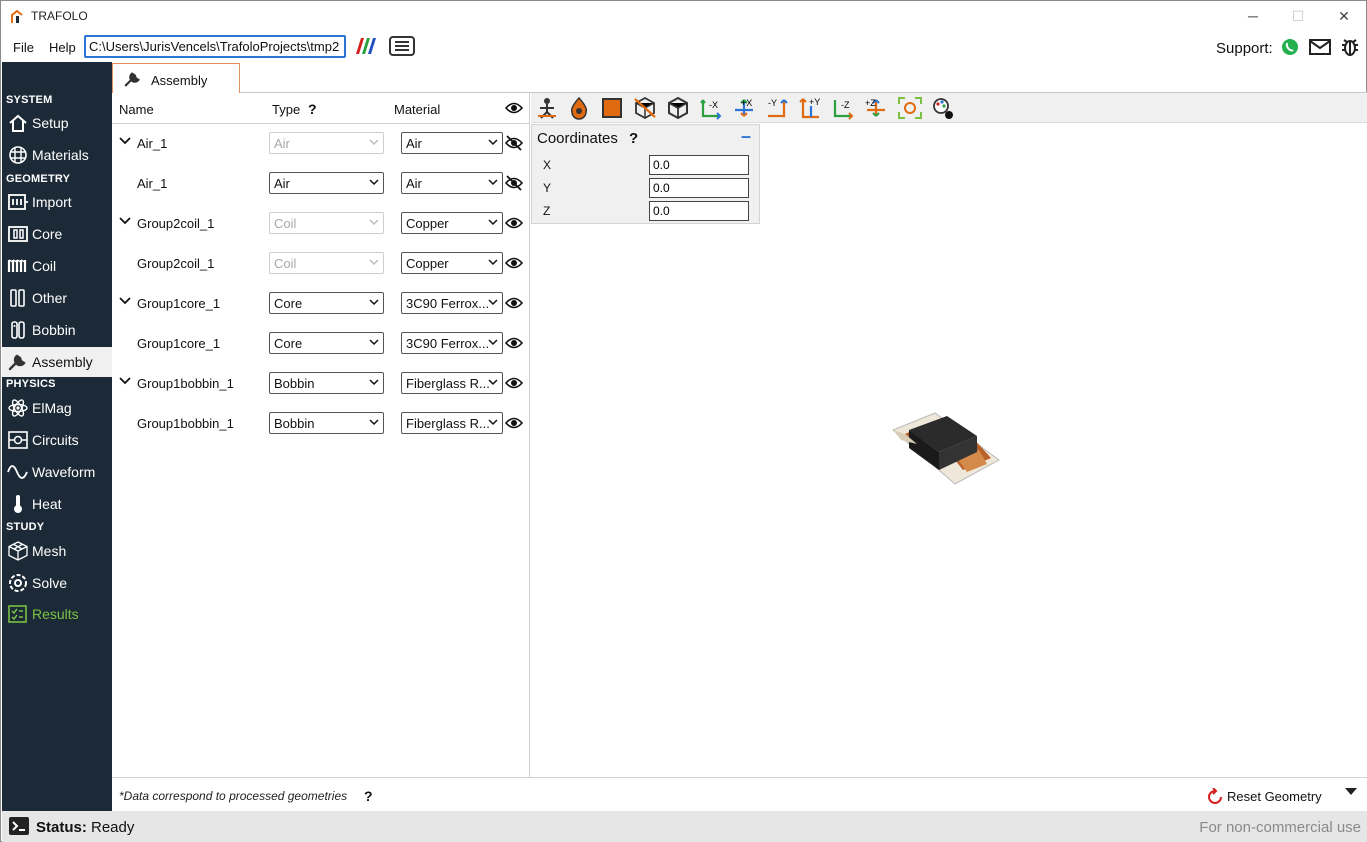 This screenshot has height=842, width=1367. I want to click on view-minus-z-icon: -Z, so click(843, 108).